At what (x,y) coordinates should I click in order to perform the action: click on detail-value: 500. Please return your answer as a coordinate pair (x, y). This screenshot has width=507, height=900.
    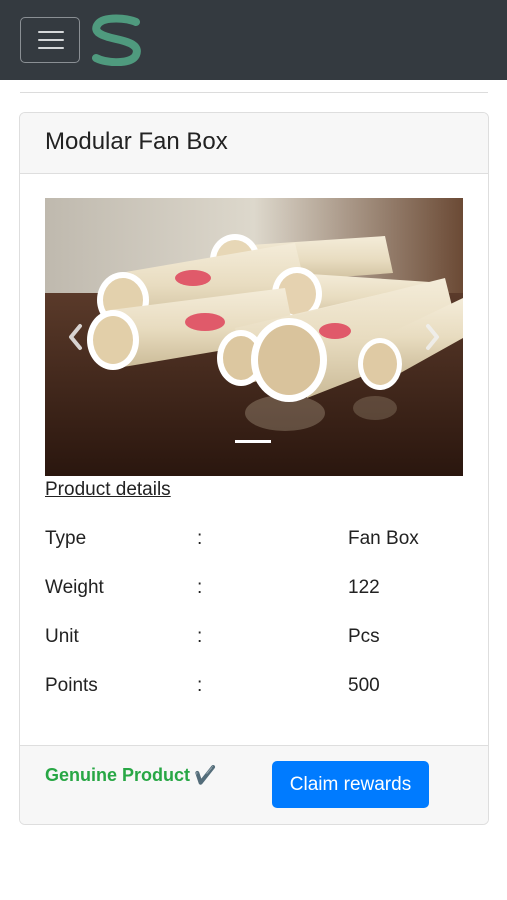
    Looking at the image, I should click on (364, 685).